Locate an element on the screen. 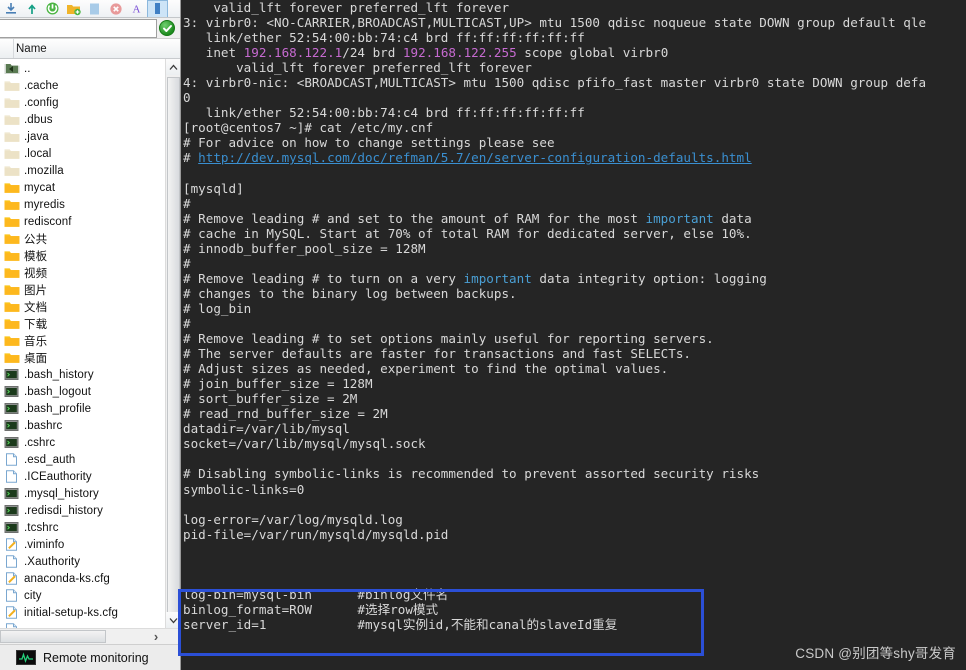 This screenshot has height=670, width=966. scrollbar-thumb is located at coordinates (173, 347).